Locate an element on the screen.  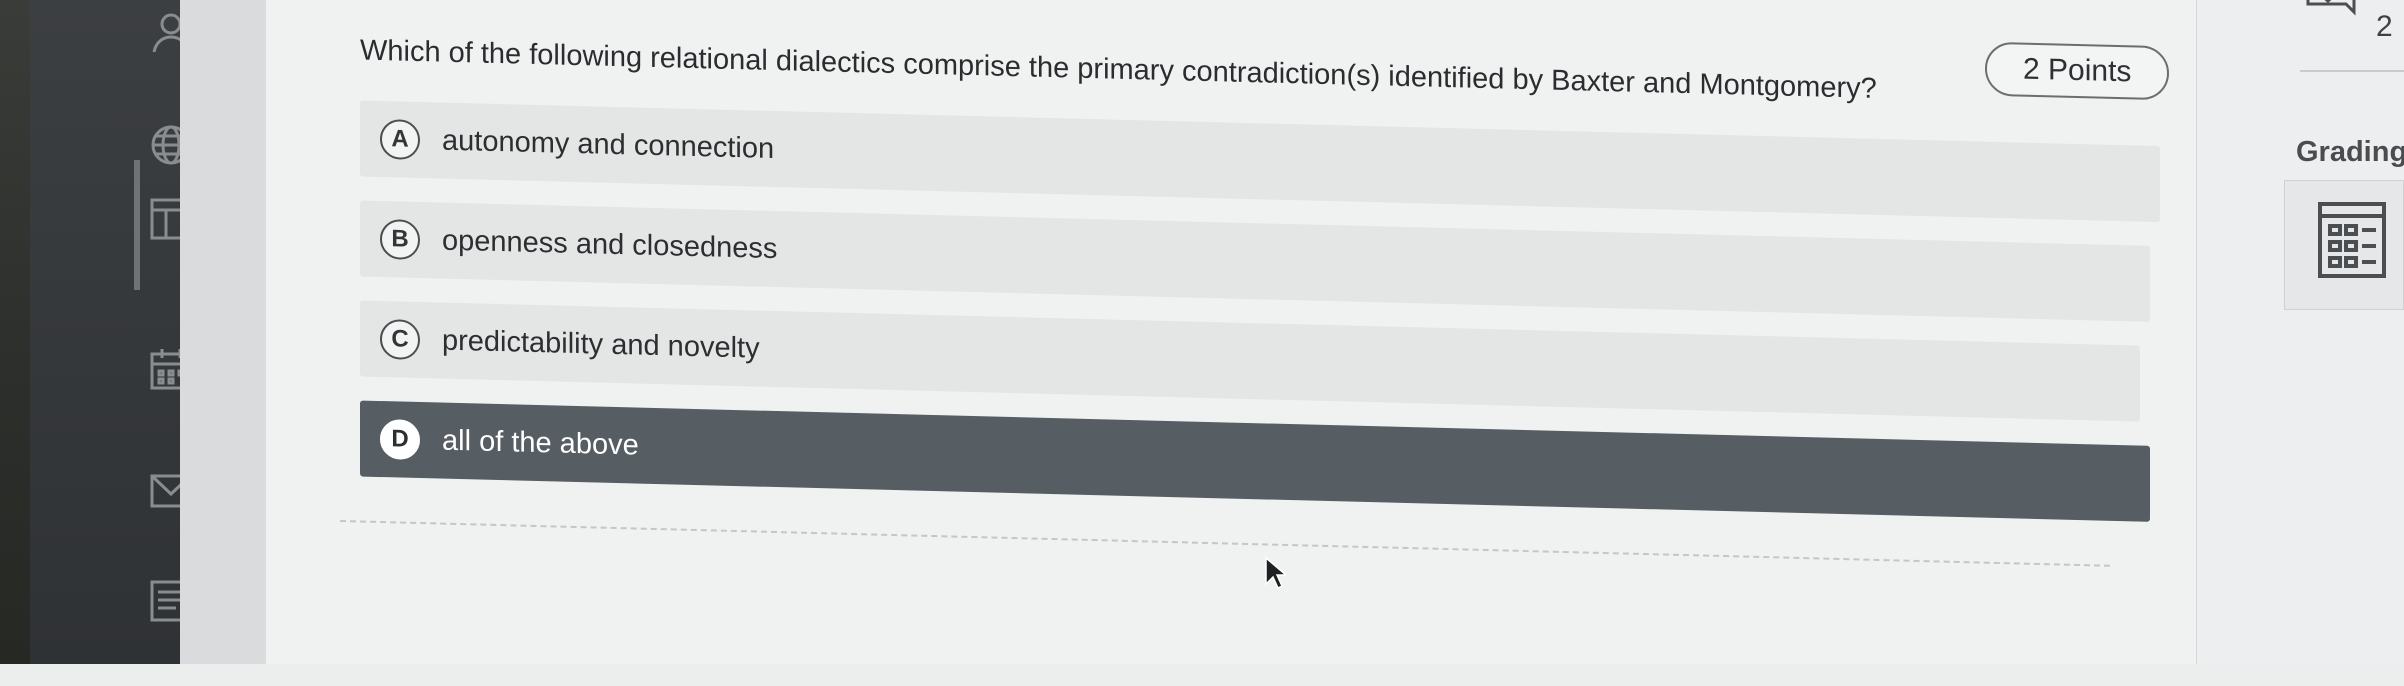
right-pane-divider is located at coordinates (2352, 71).